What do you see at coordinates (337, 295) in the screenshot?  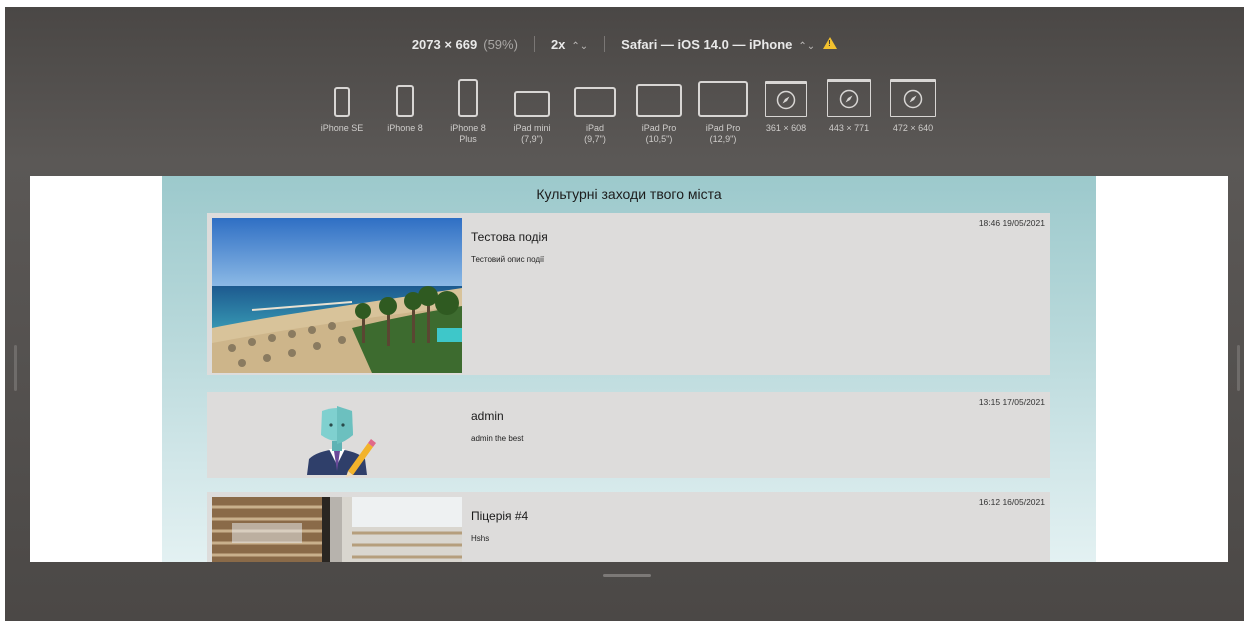 I see `beach-resort-photo` at bounding box center [337, 295].